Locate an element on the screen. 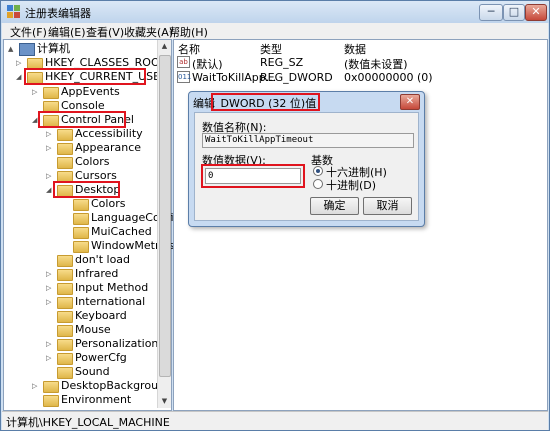 Image resolution: width=550 pixels, height=431 pixels. status-bar: 计算机\HKEY_LOCAL_MACHINE is located at coordinates (275, 420).